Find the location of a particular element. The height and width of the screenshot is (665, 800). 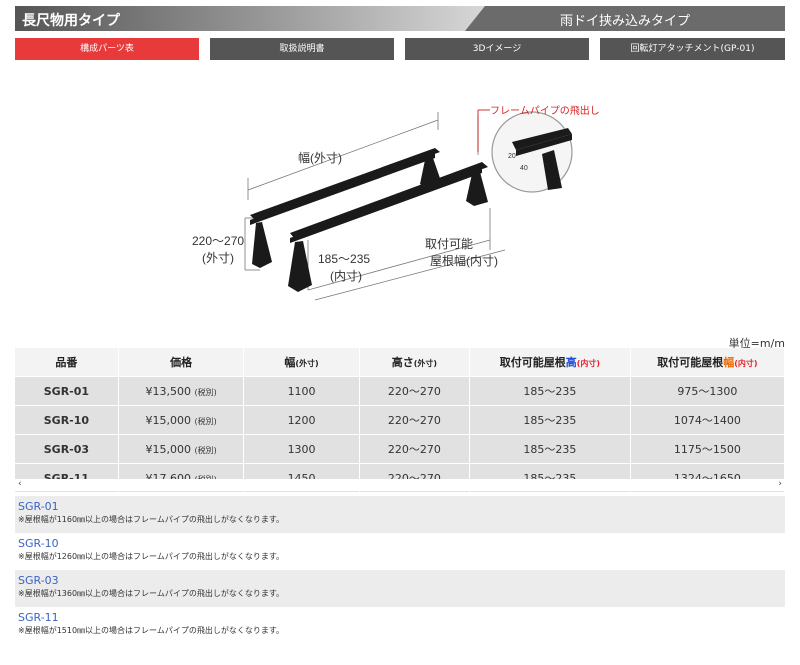

header-left-panel: 長尺物用タイプ is located at coordinates (250, 18).